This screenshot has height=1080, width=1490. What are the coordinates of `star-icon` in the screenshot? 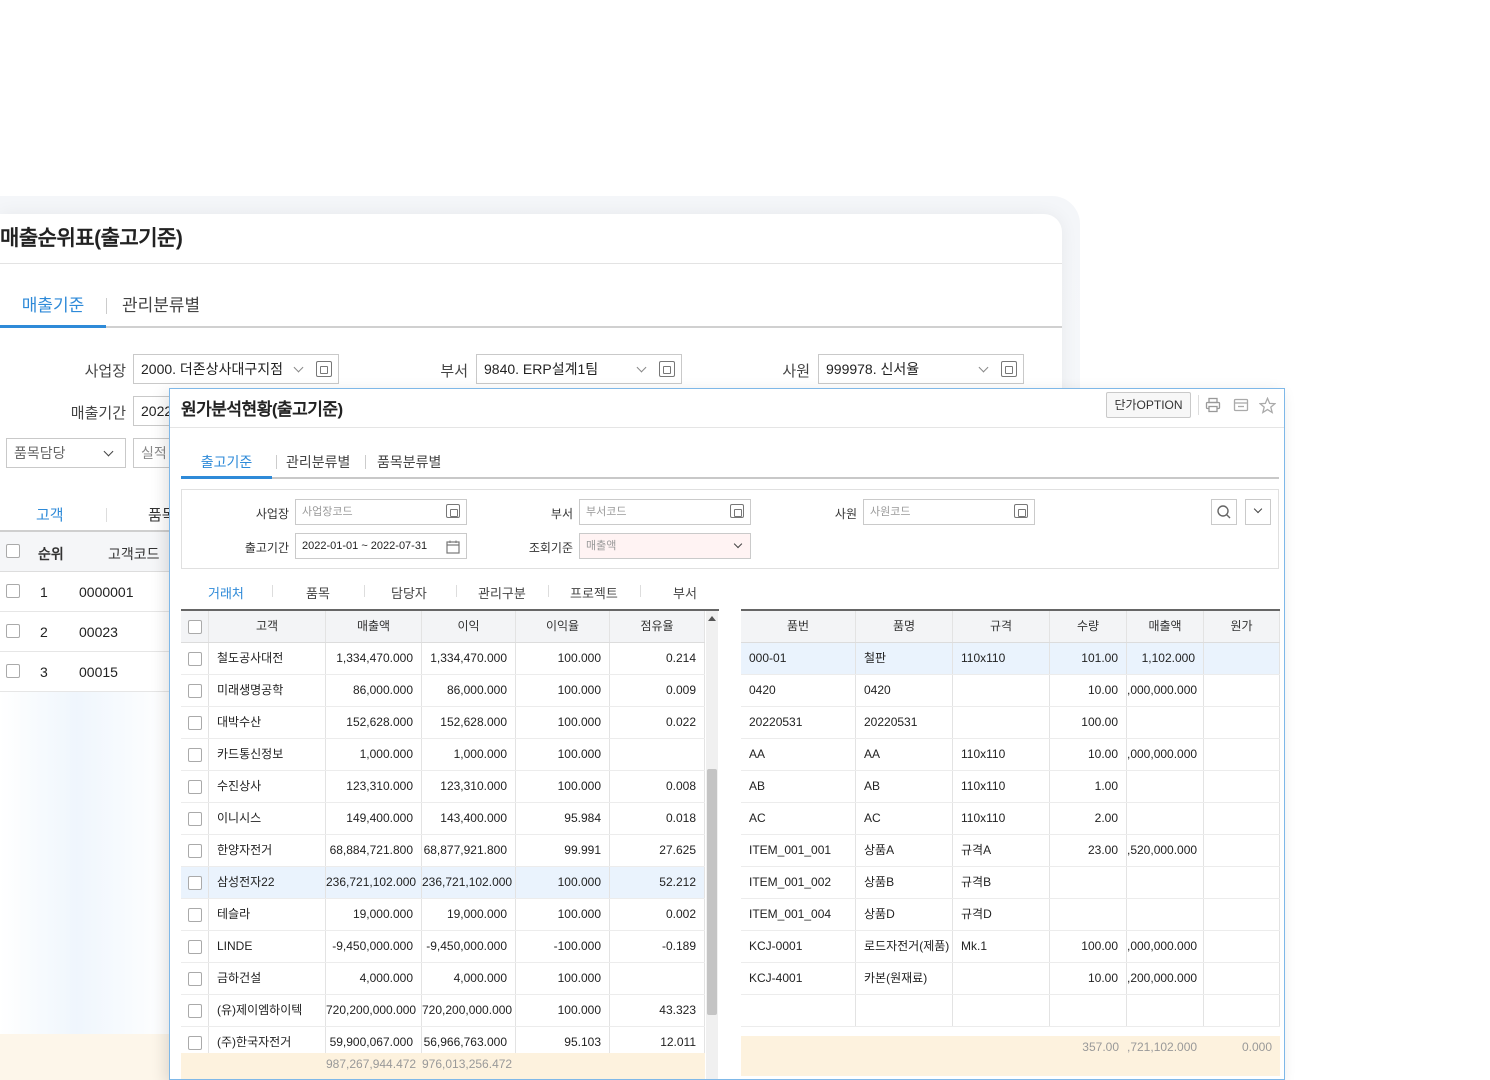 It's located at (1267, 405).